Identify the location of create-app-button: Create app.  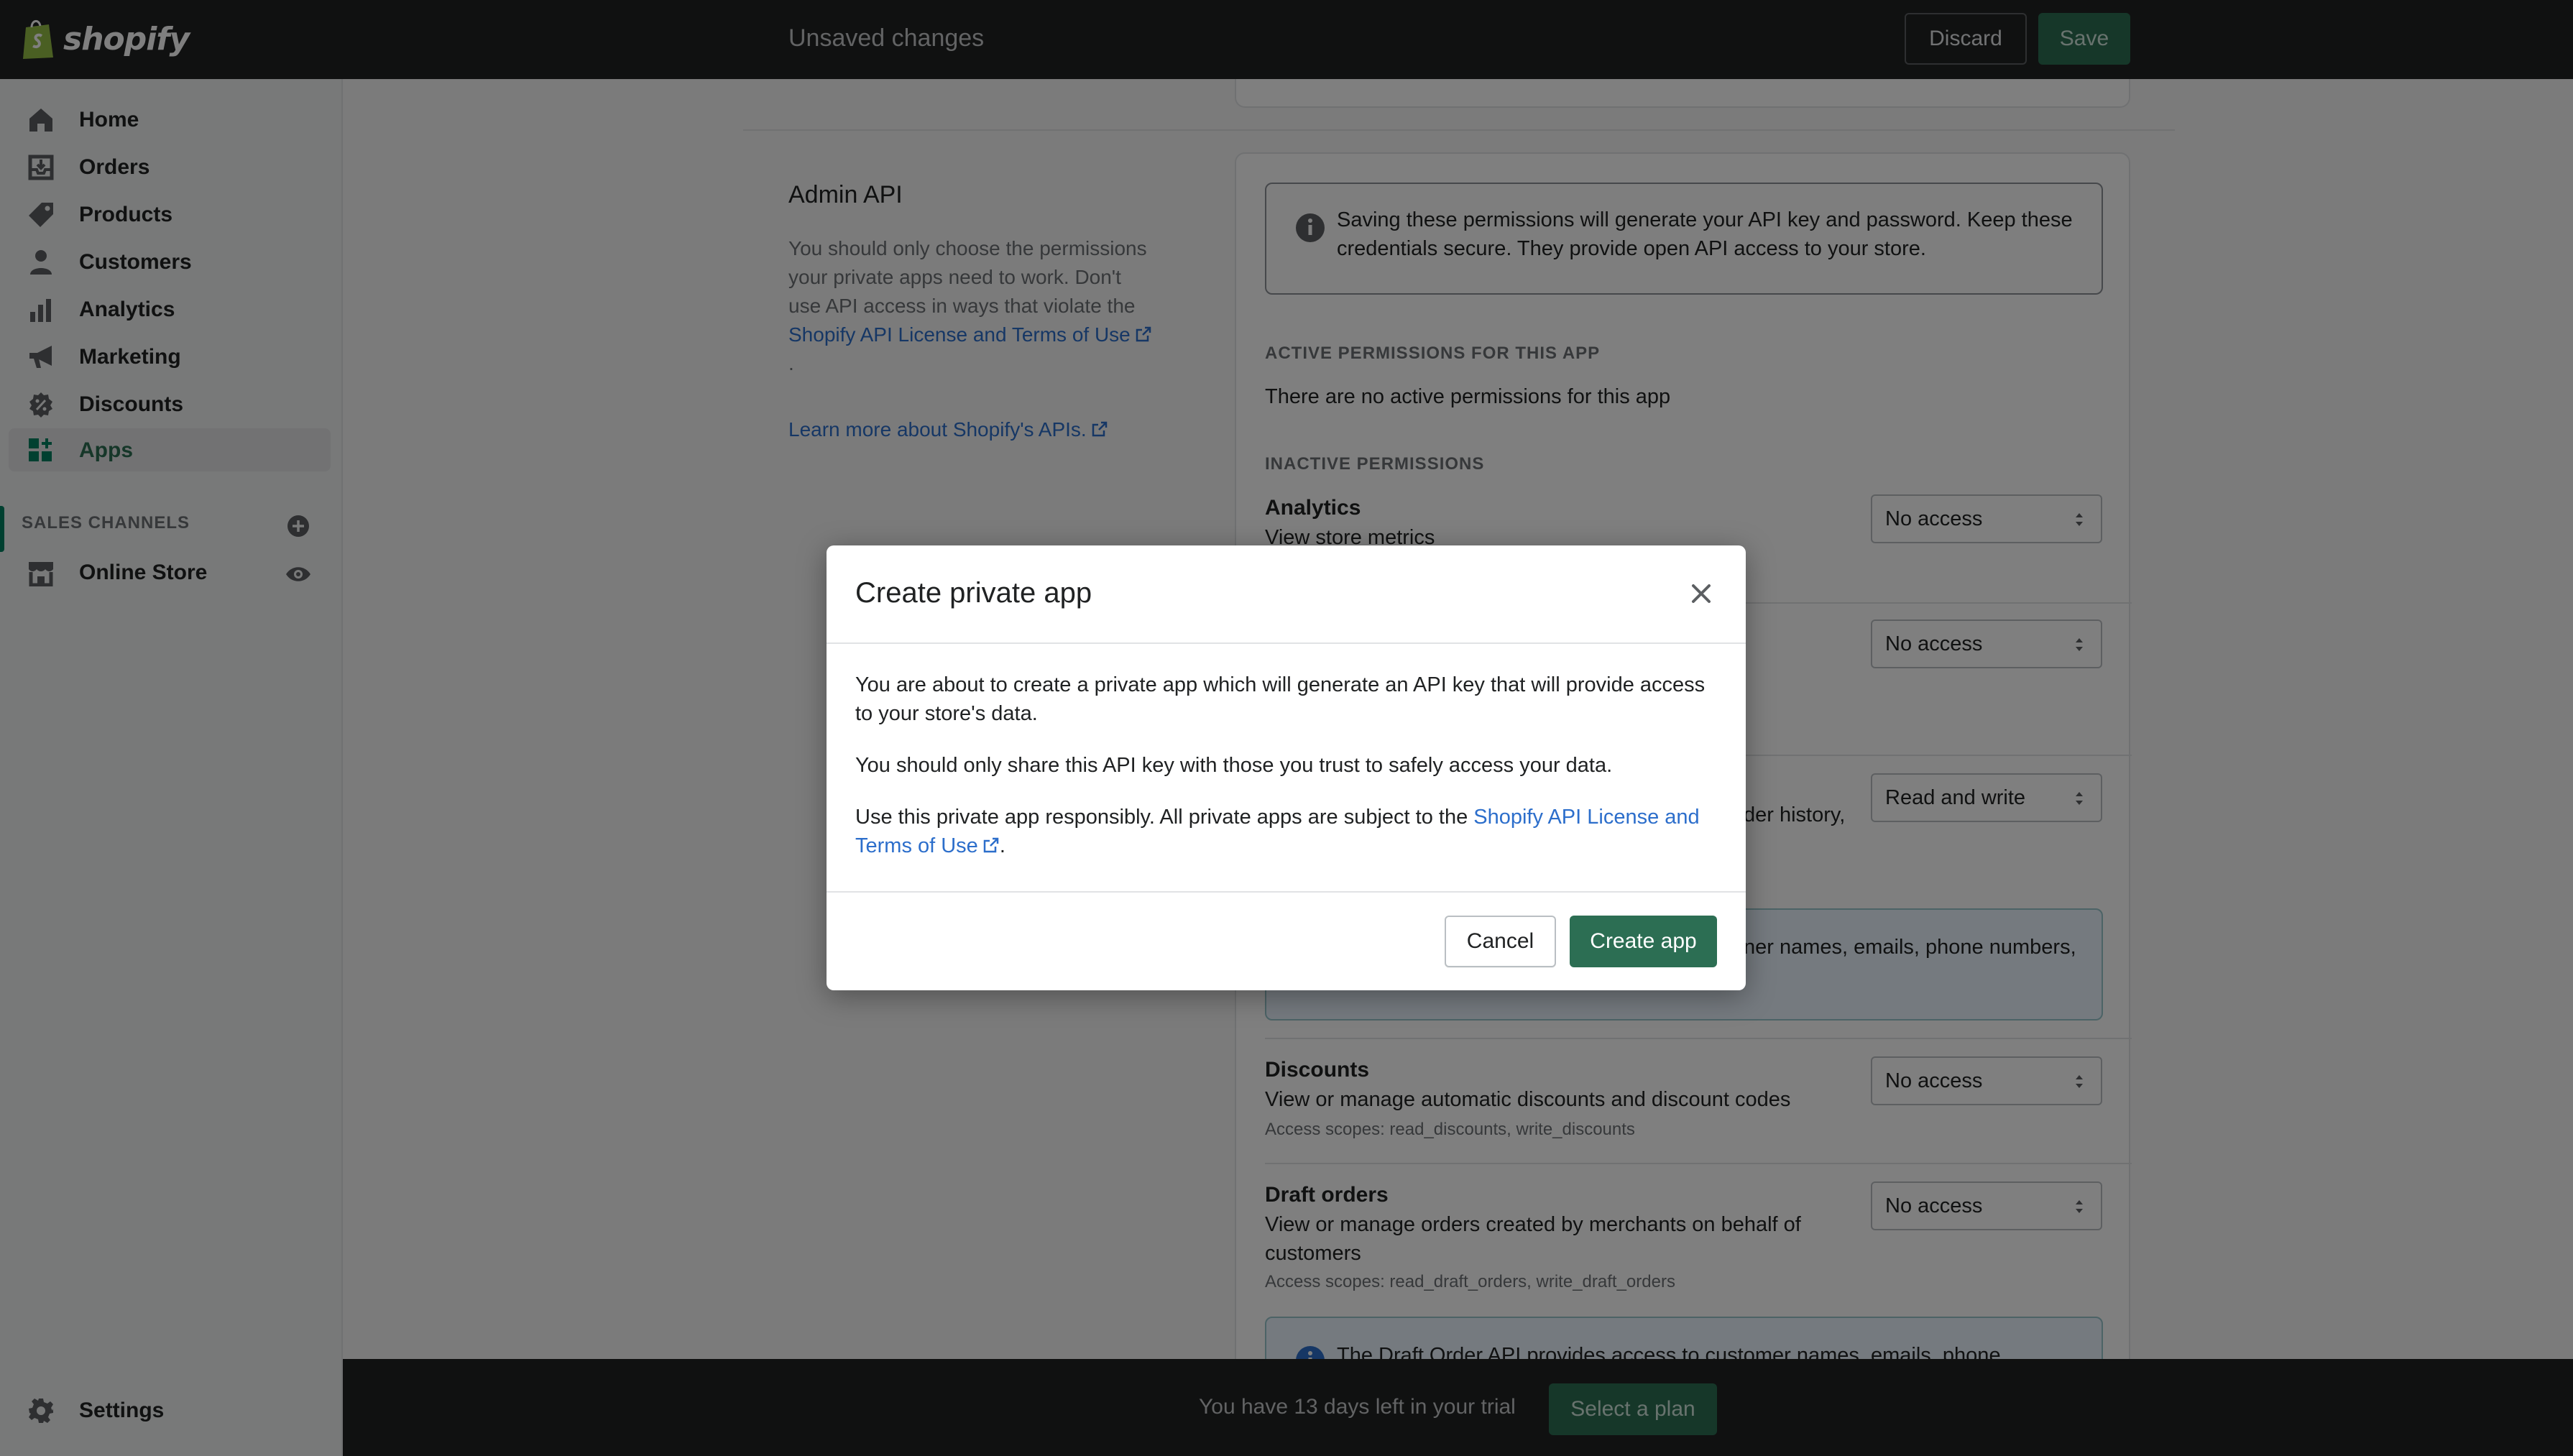
(1643, 941).